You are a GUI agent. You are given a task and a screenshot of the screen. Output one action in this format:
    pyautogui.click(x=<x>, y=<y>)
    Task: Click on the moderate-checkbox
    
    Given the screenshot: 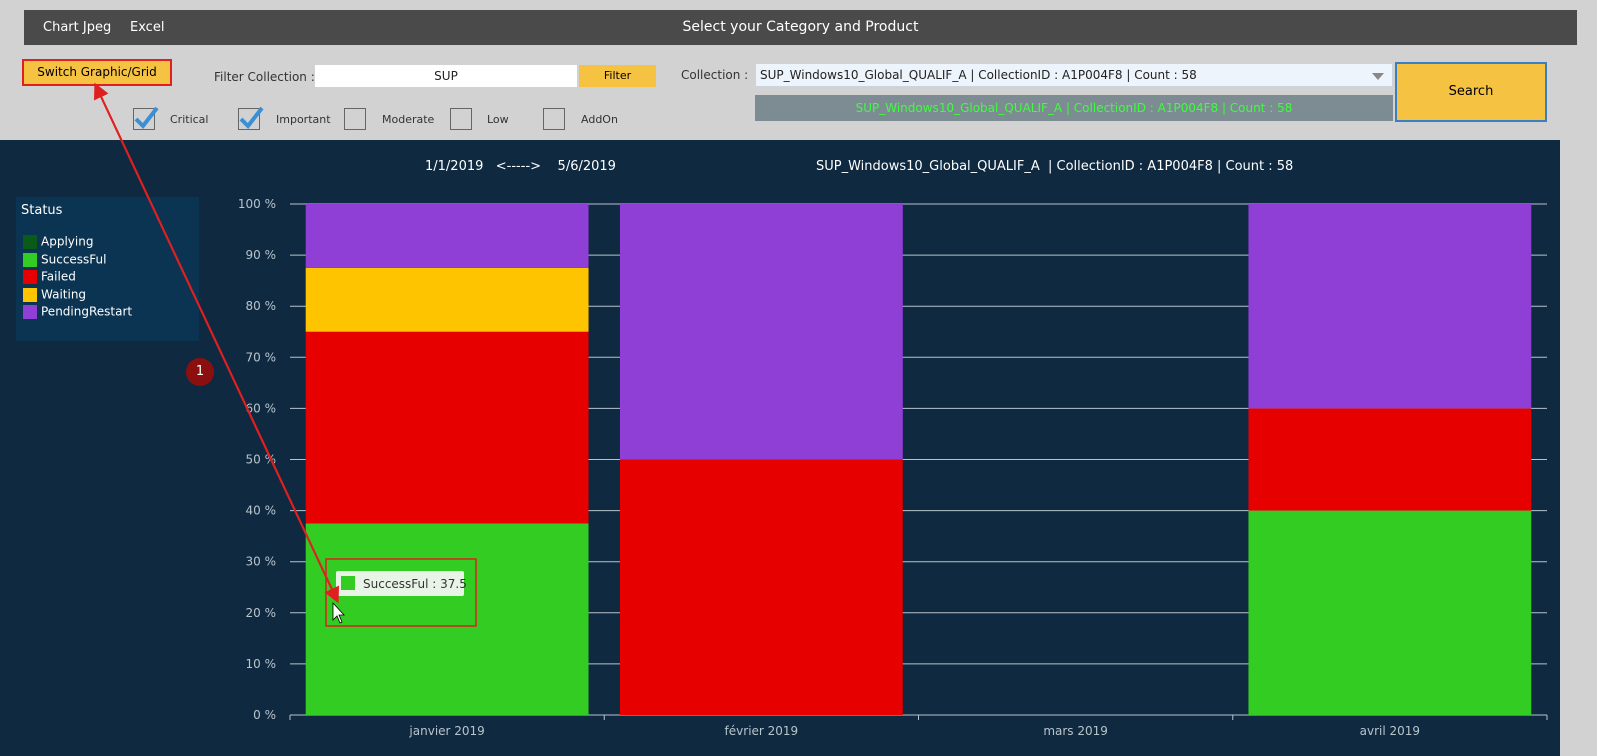 What is the action you would take?
    pyautogui.click(x=355, y=119)
    